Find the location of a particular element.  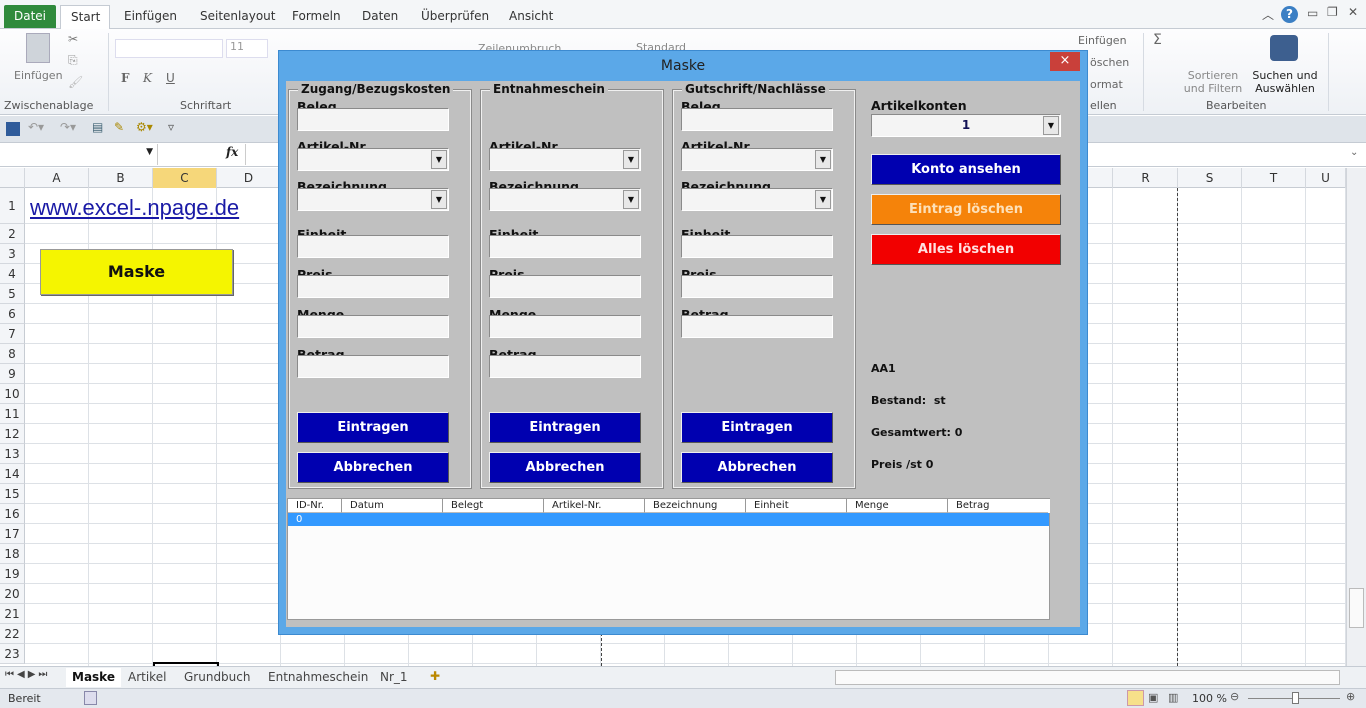

close-window-icon: ✕ is located at coordinates (1353, 12).